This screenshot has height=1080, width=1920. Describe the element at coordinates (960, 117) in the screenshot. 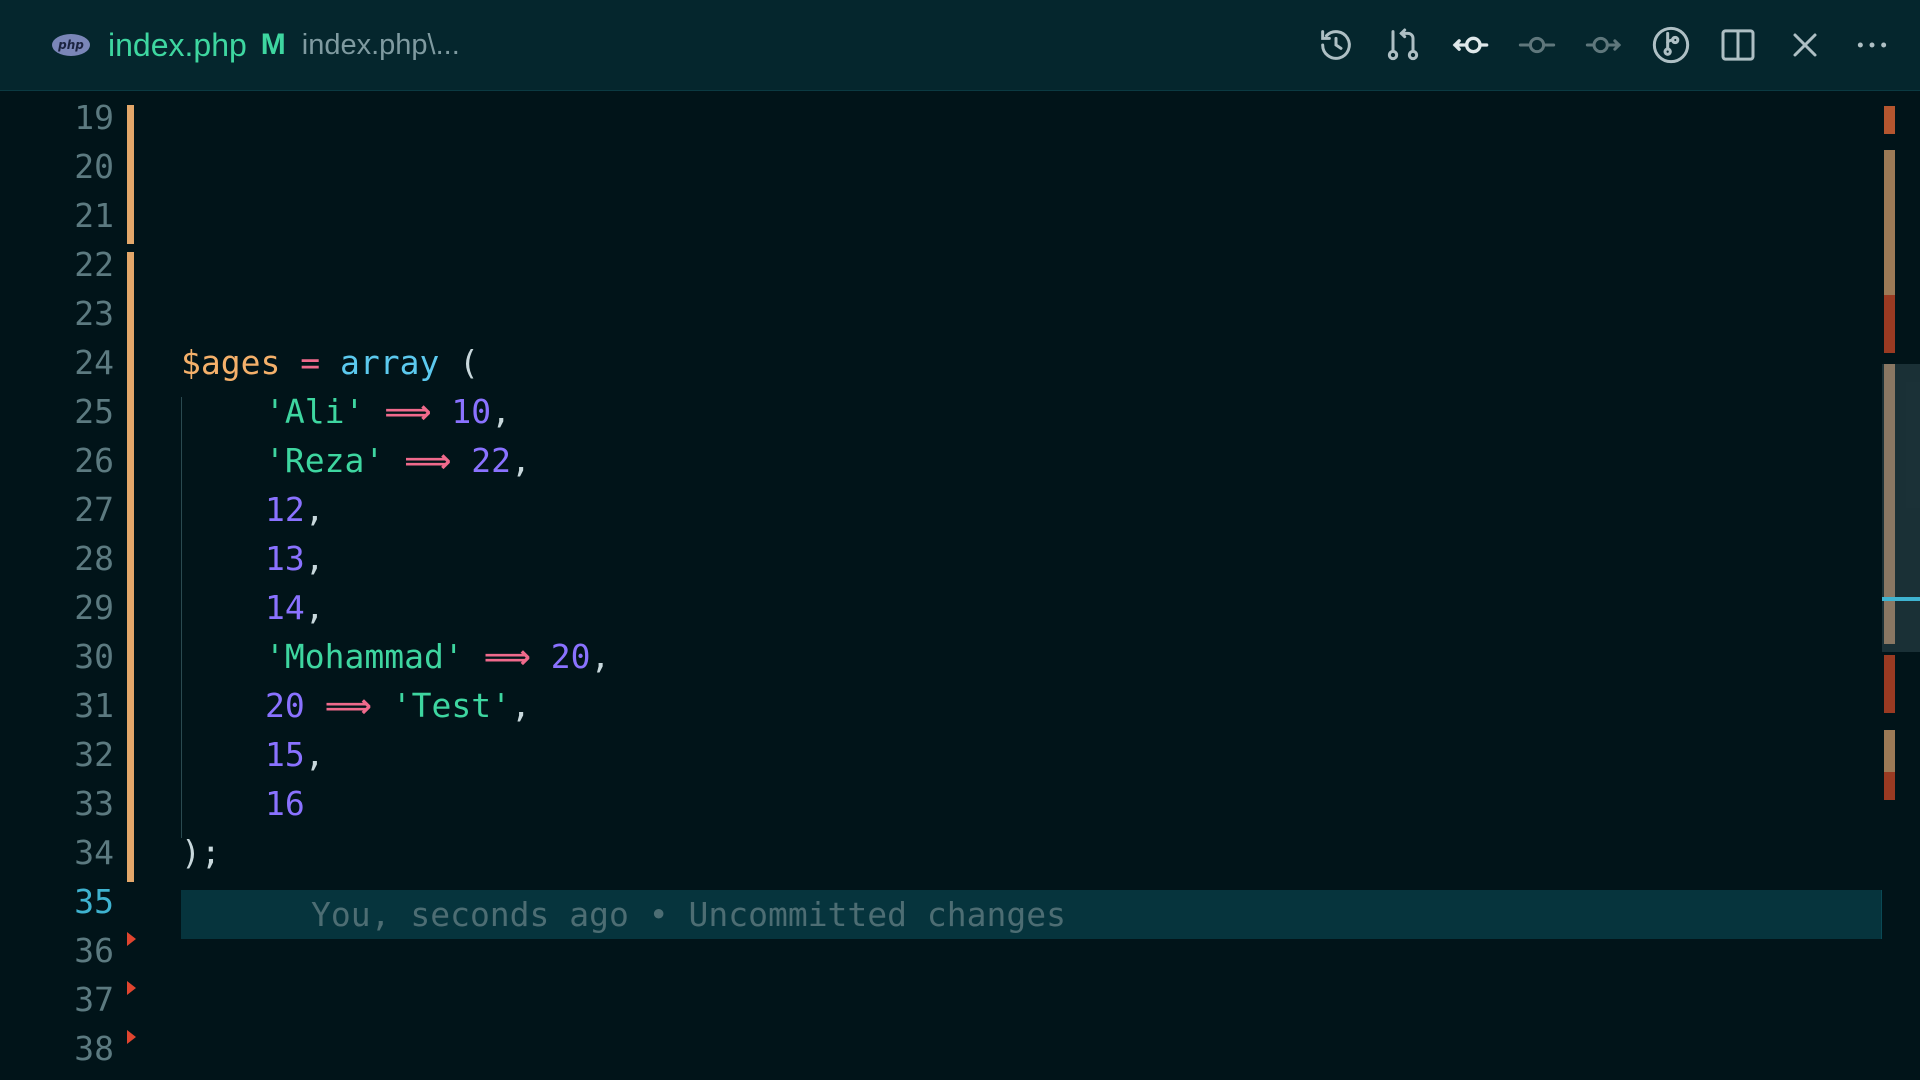

I see `code-line: 19` at that location.